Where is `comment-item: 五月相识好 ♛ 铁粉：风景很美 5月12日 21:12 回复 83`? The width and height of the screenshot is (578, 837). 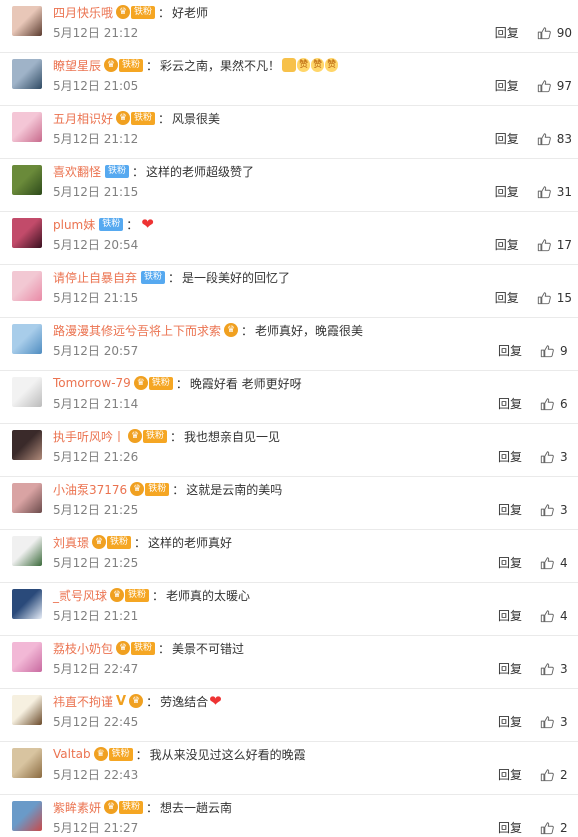 comment-item: 五月相识好 ♛ 铁粉：风景很美 5月12日 21:12 回复 83 is located at coordinates (289, 132).